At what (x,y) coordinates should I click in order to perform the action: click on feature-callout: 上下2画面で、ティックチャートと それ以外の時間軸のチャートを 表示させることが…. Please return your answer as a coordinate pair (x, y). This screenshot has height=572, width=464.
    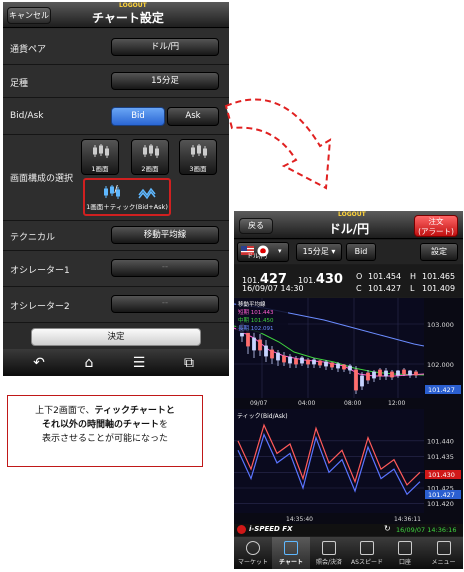
    Looking at the image, I should click on (105, 431).